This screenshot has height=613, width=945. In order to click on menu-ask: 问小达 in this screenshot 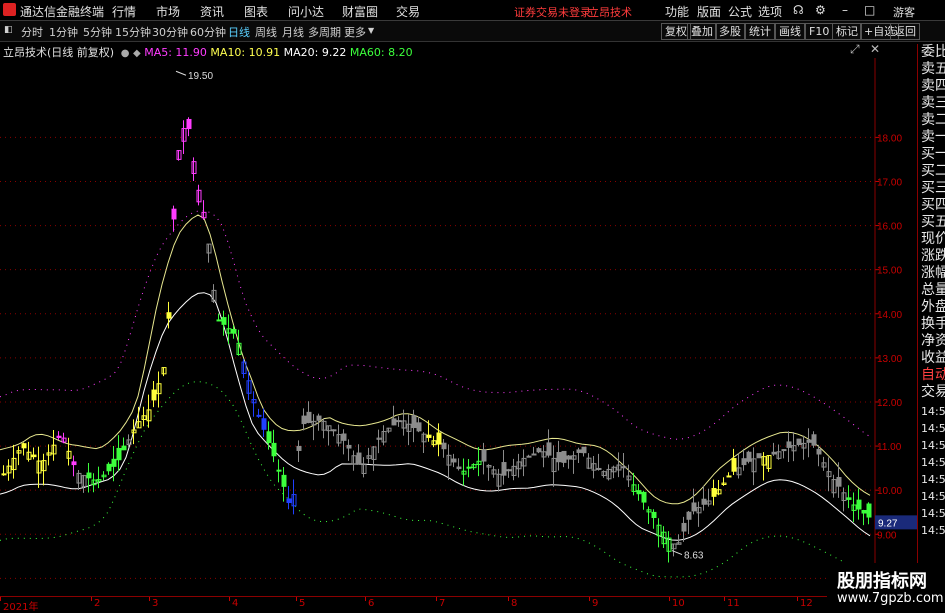, I will do `click(306, 11)`.